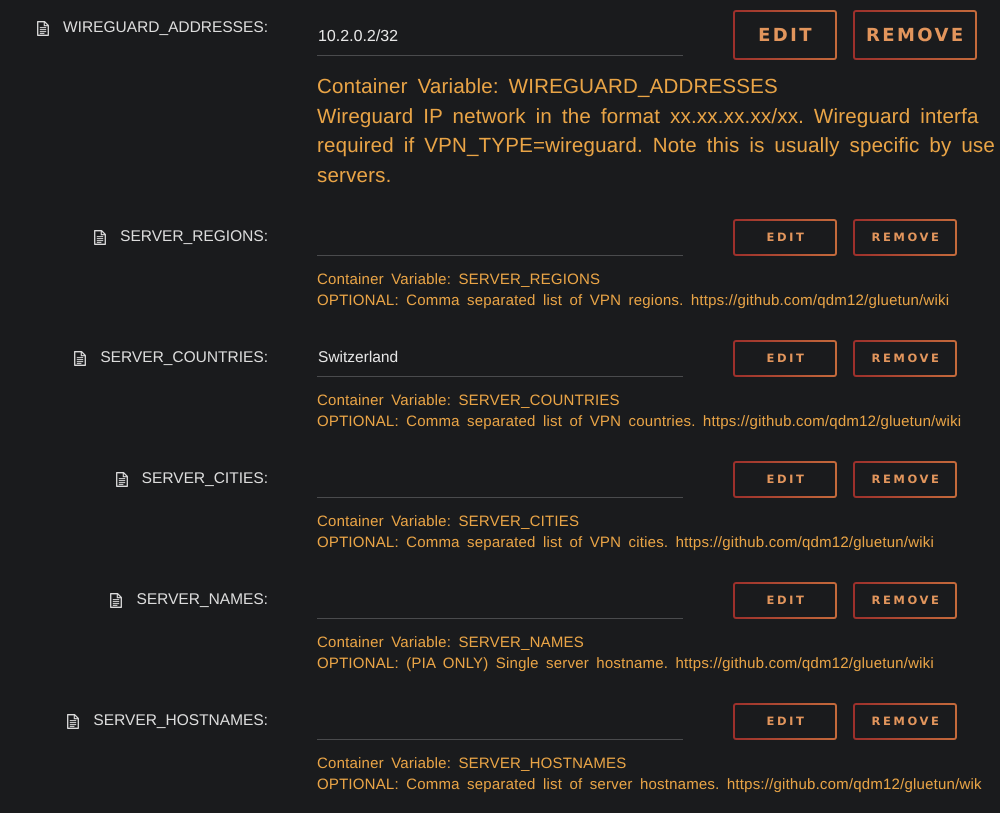 This screenshot has height=813, width=1000. What do you see at coordinates (650, 775) in the screenshot?
I see `variable-description: Container Variable: SERVER_HOSTNAMES OPTIONAL: Comma separated list of server hostnames. https://github.com/qdm12/gluetun/wik` at bounding box center [650, 775].